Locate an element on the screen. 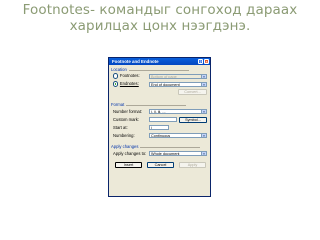  number-format-select: i, ii, iii, ... ▼ is located at coordinates (178, 111).